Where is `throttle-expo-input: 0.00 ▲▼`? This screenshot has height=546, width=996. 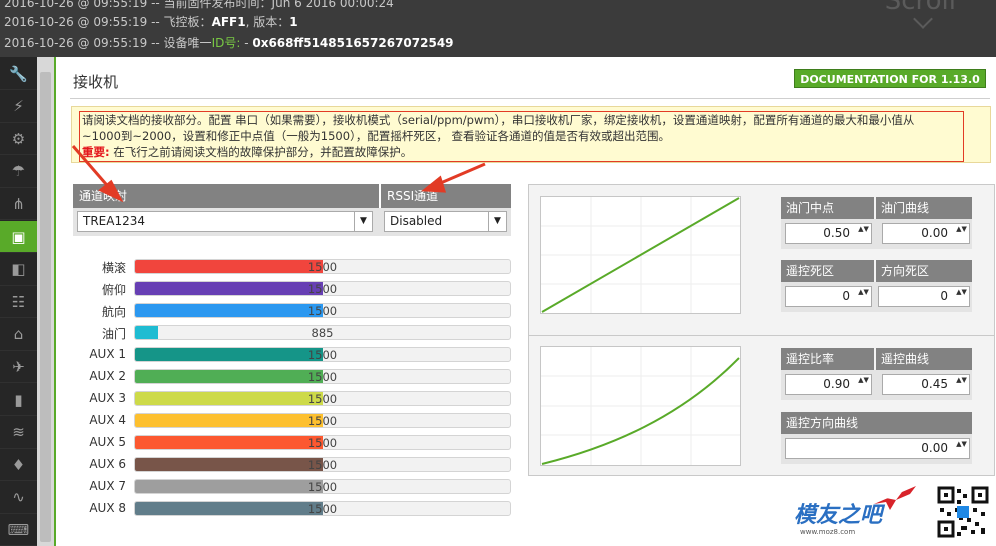
throttle-expo-input: 0.00 ▲▼ is located at coordinates (926, 233).